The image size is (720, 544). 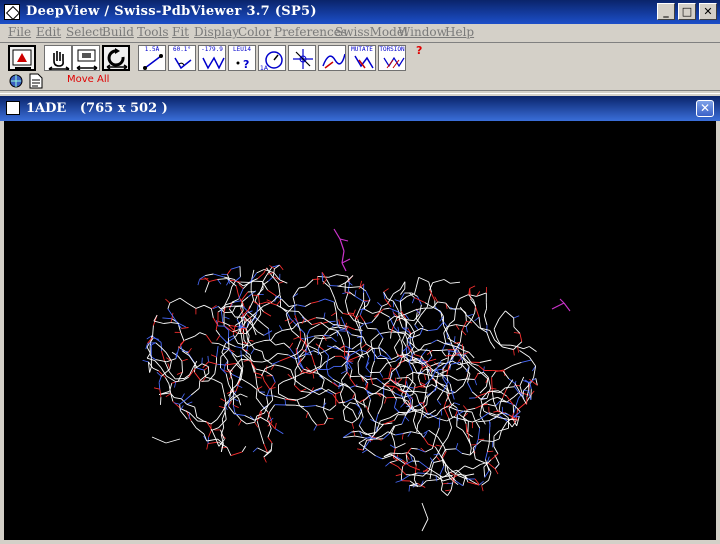 I want to click on neighbors-button, so click(x=302, y=58).